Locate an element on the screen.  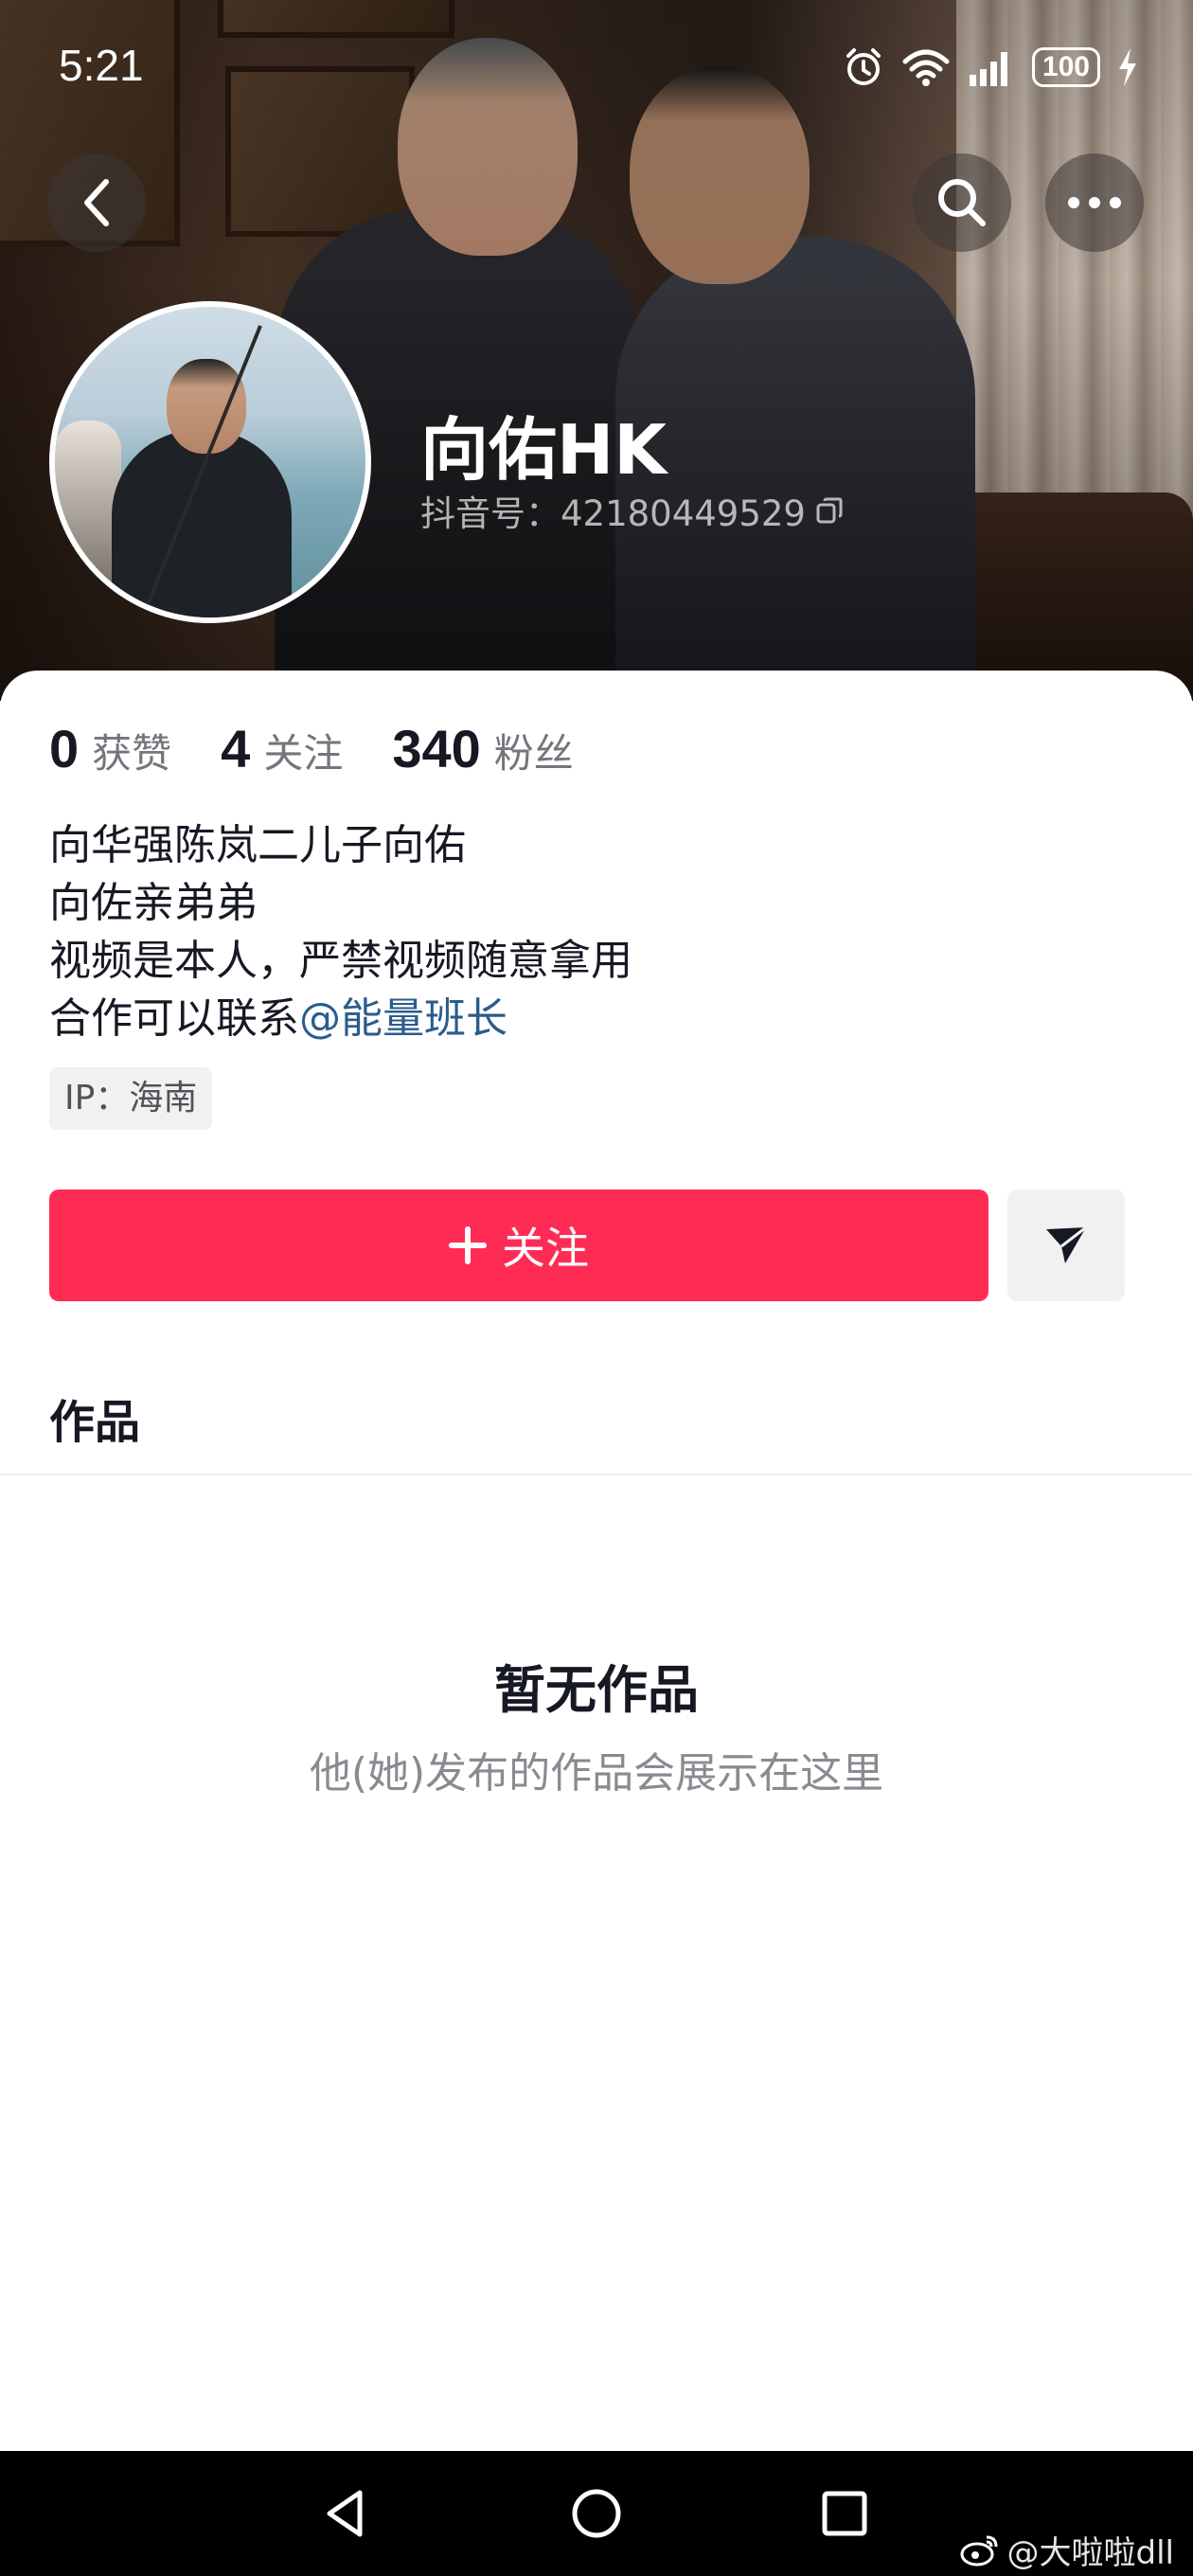
profile-stats: 0 获赞 4 关注 340 粉丝 is located at coordinates (311, 748).